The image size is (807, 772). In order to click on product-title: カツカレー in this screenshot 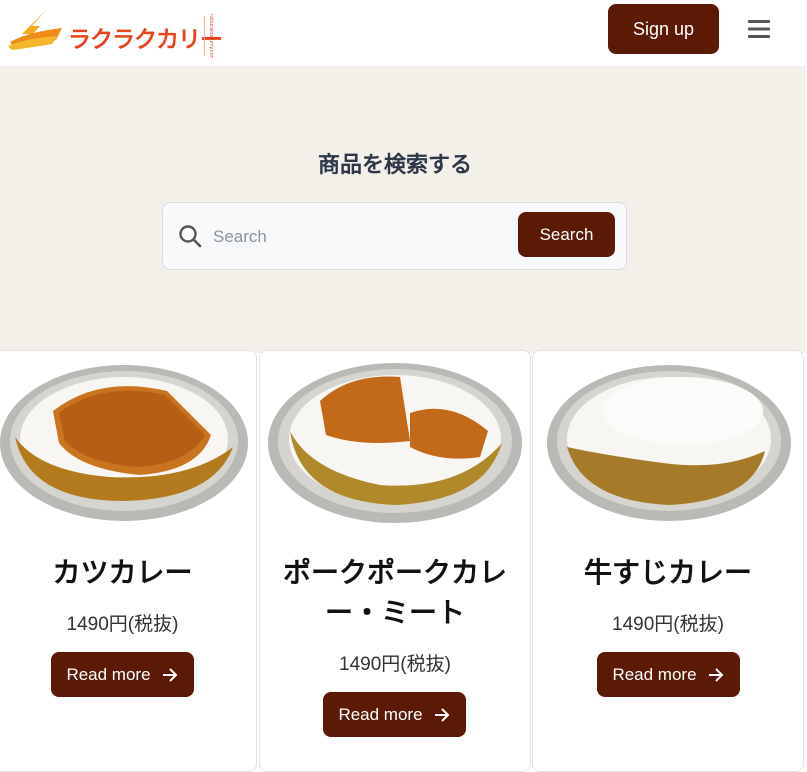, I will do `click(122, 572)`.